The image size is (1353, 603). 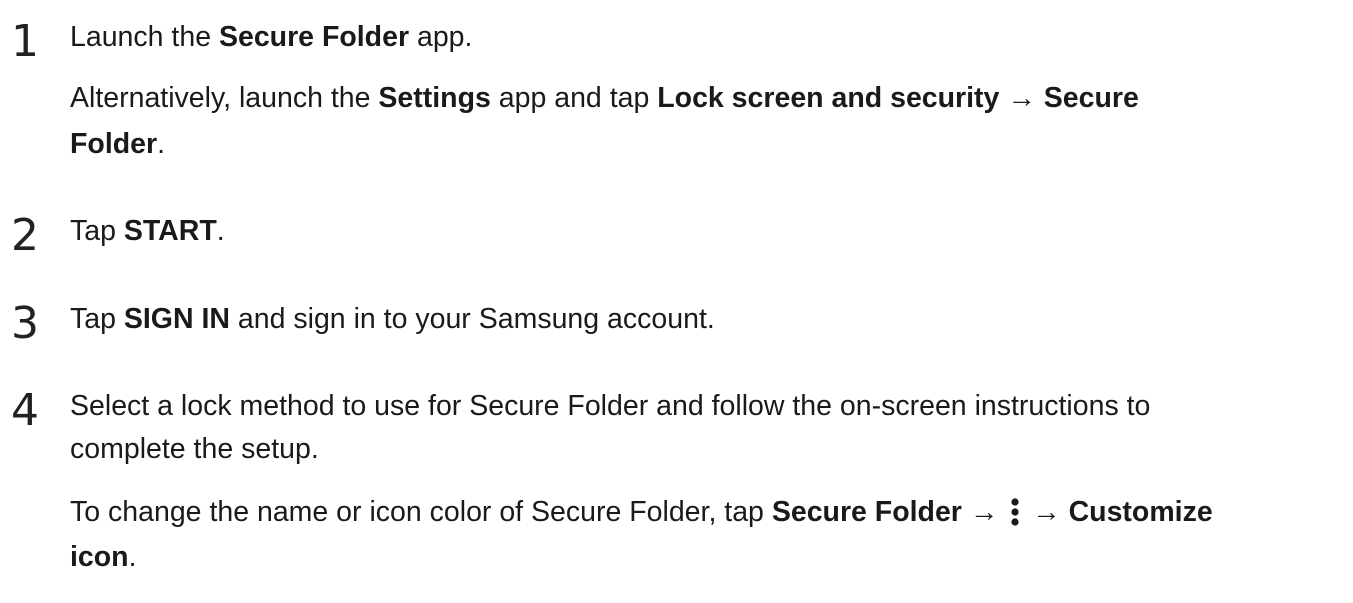 I want to click on text: Alternatively, launch the, so click(x=224, y=98).